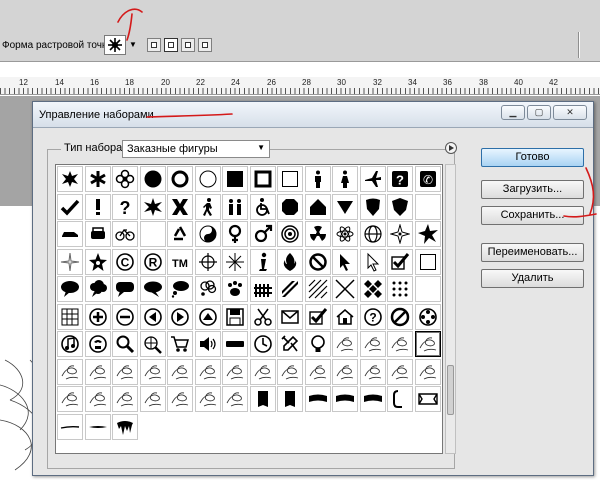  I want to click on shape-preset-lightbulb, so click(317, 344).